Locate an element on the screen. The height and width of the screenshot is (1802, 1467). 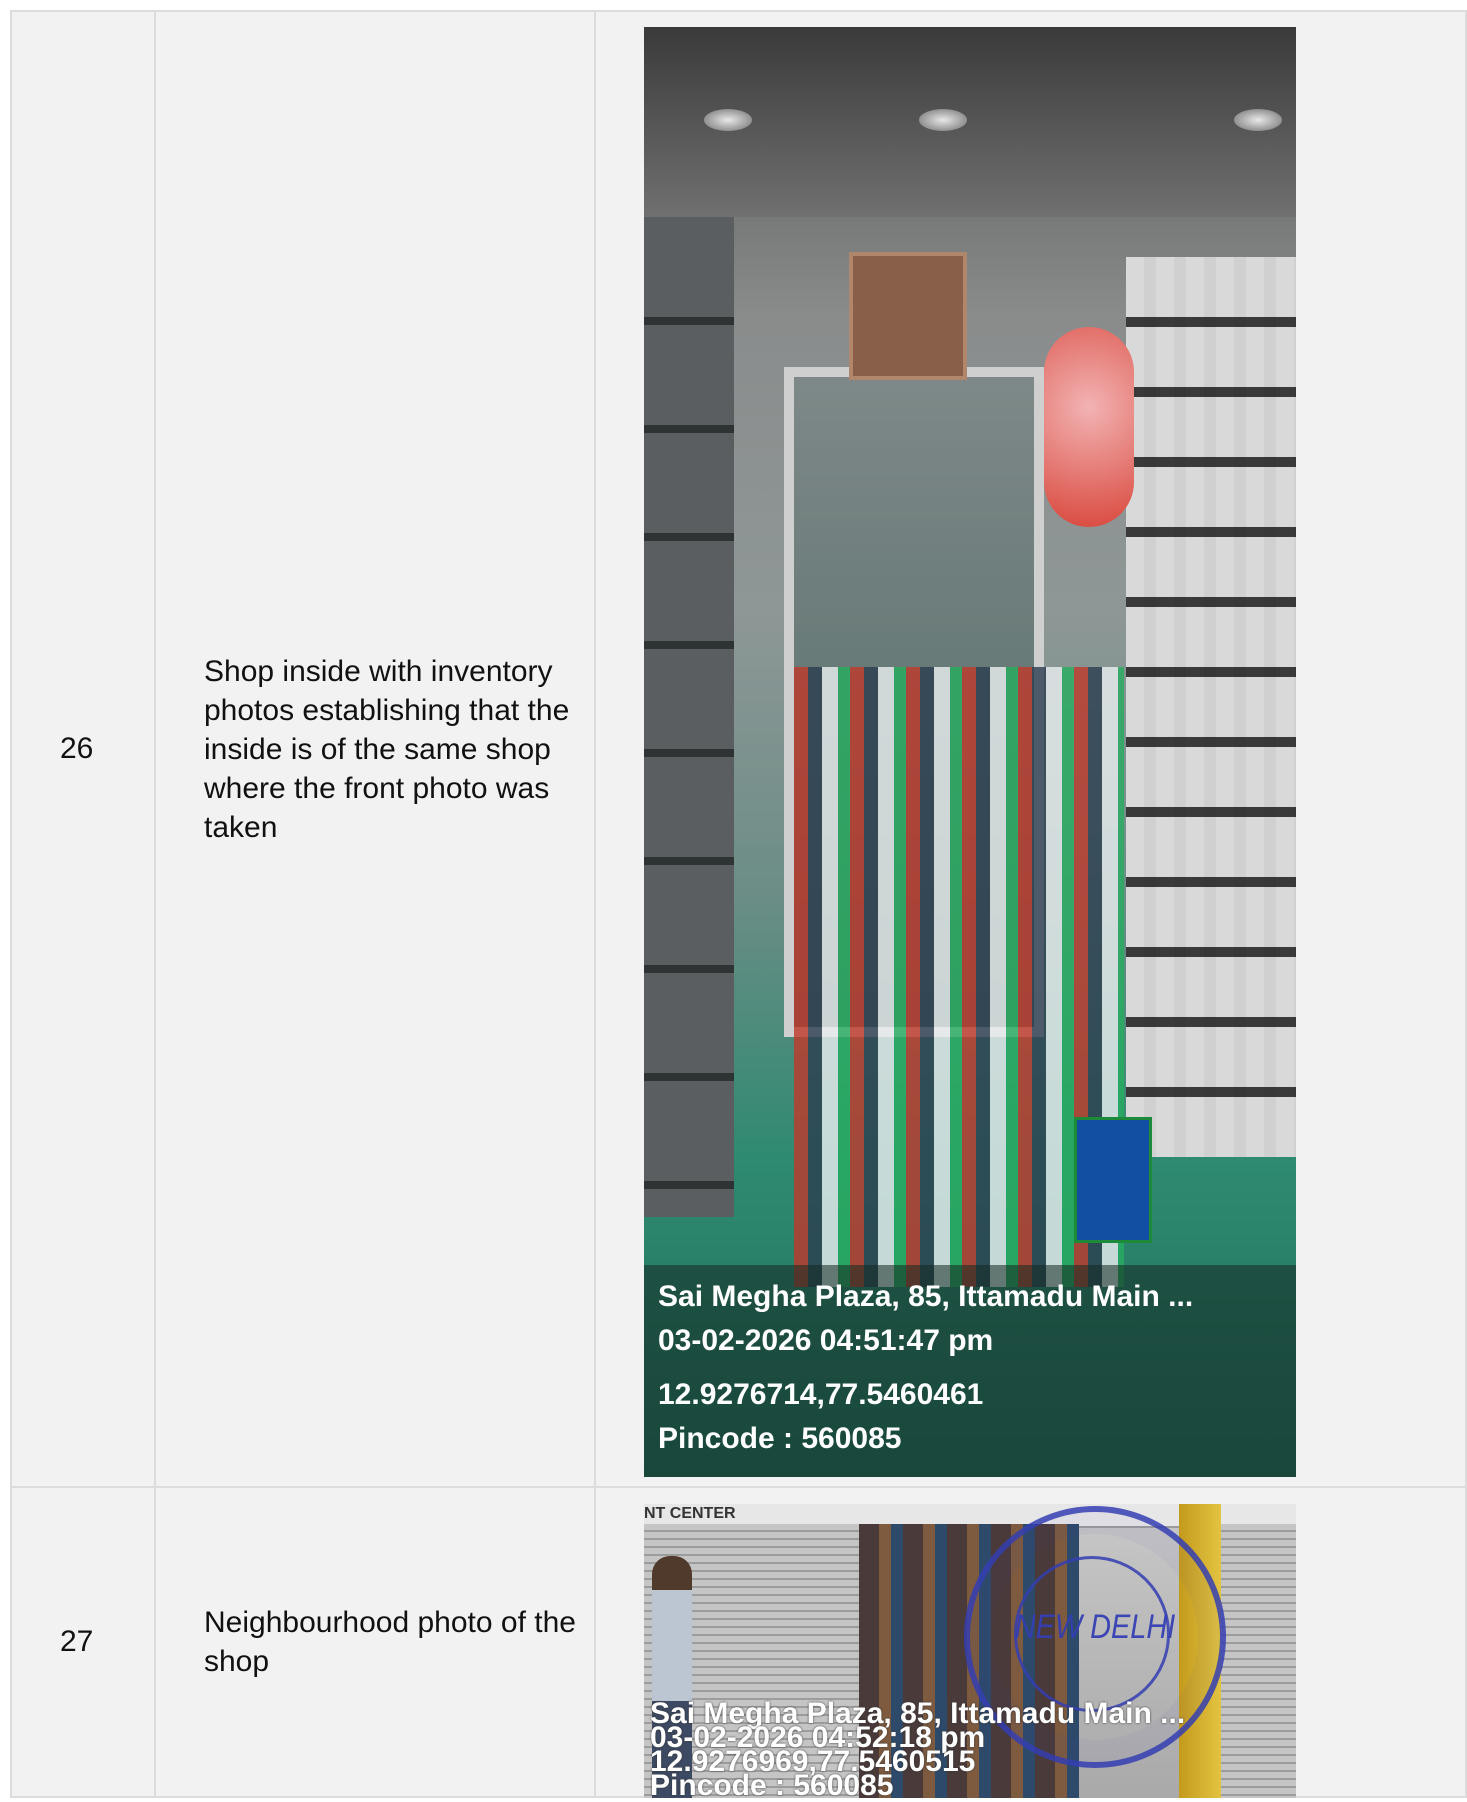
overlay-coordinates: 12.9276714,77.5460461 is located at coordinates (821, 1394).